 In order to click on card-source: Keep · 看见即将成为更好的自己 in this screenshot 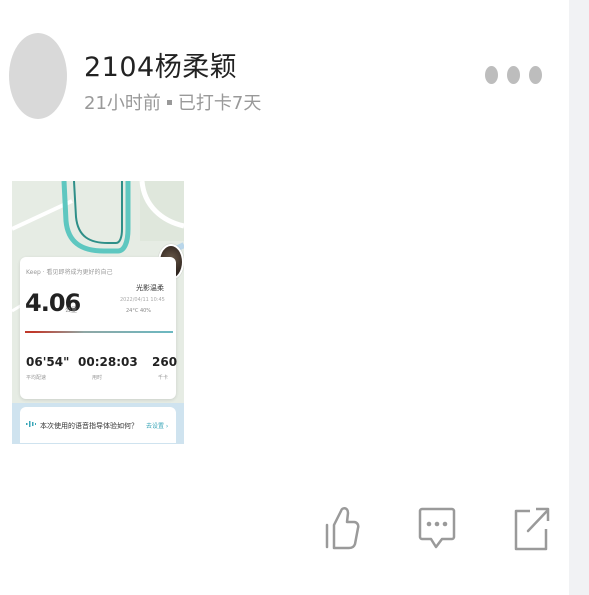, I will do `click(69, 272)`.